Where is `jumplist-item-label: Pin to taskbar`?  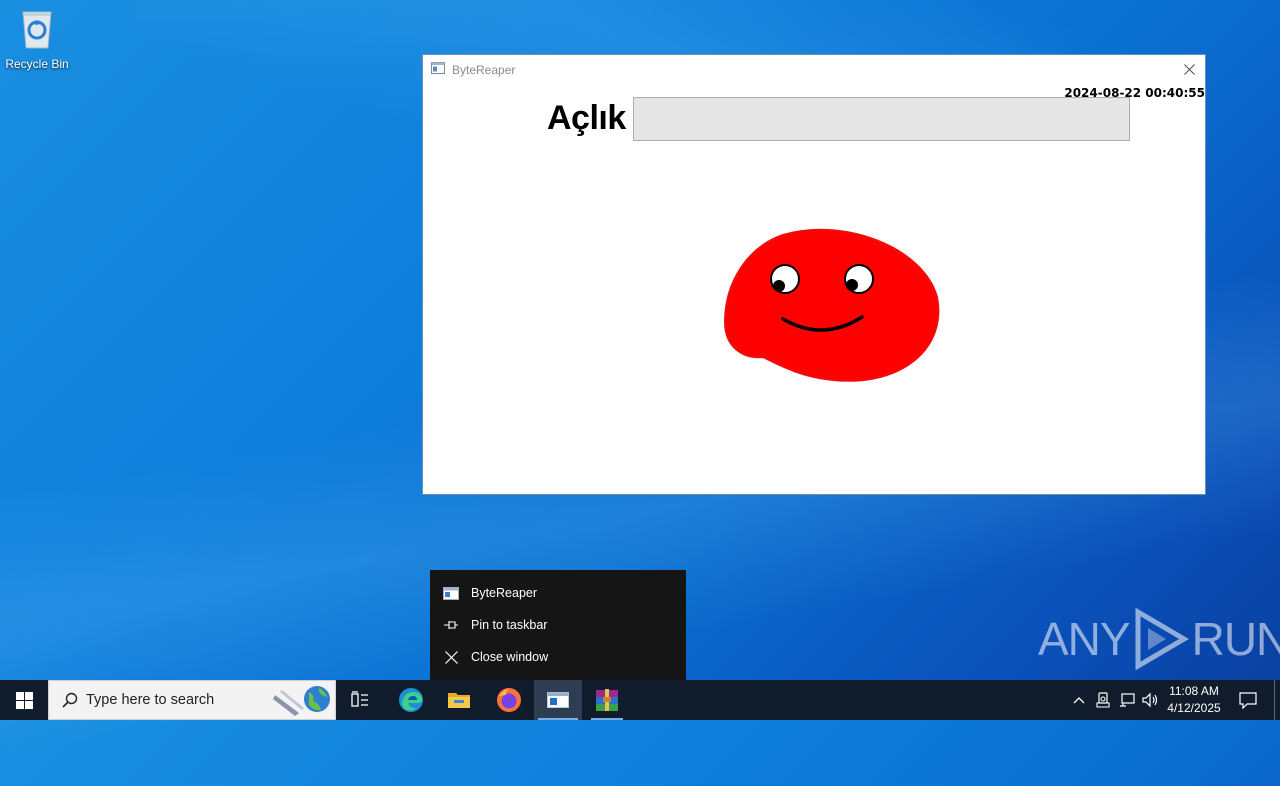 jumplist-item-label: Pin to taskbar is located at coordinates (509, 625).